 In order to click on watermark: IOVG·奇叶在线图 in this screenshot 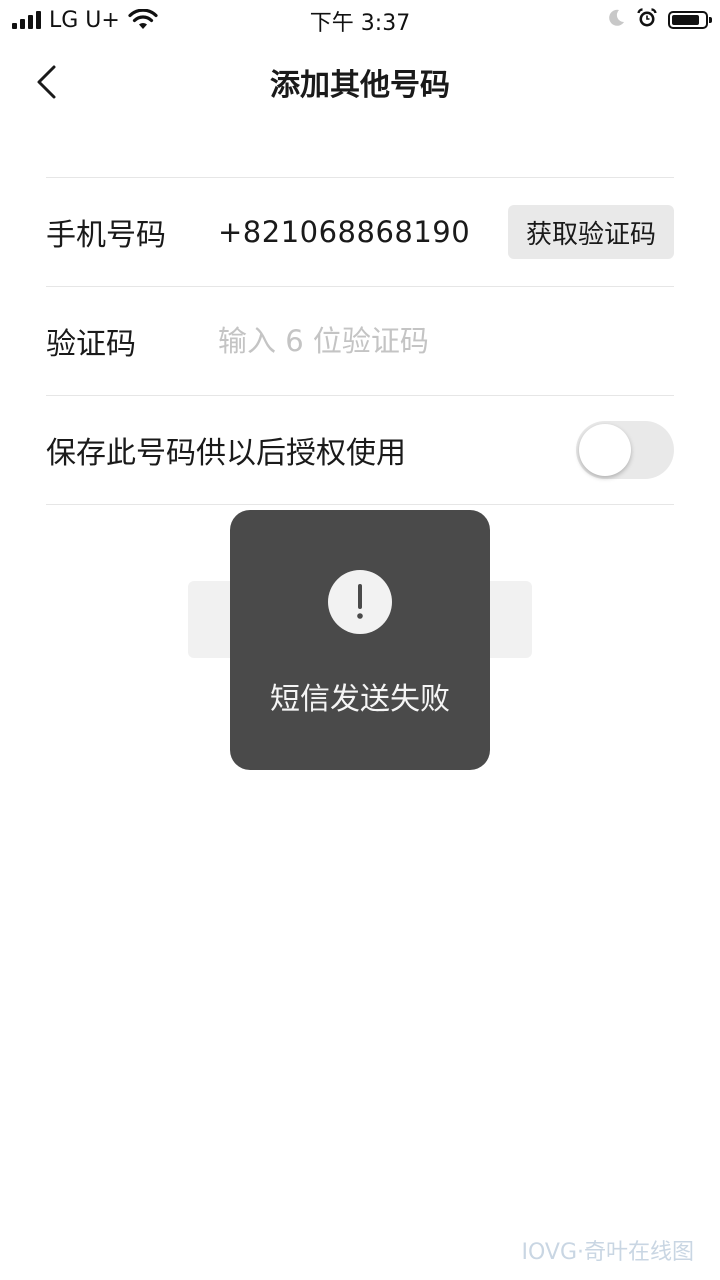, I will do `click(607, 1252)`.